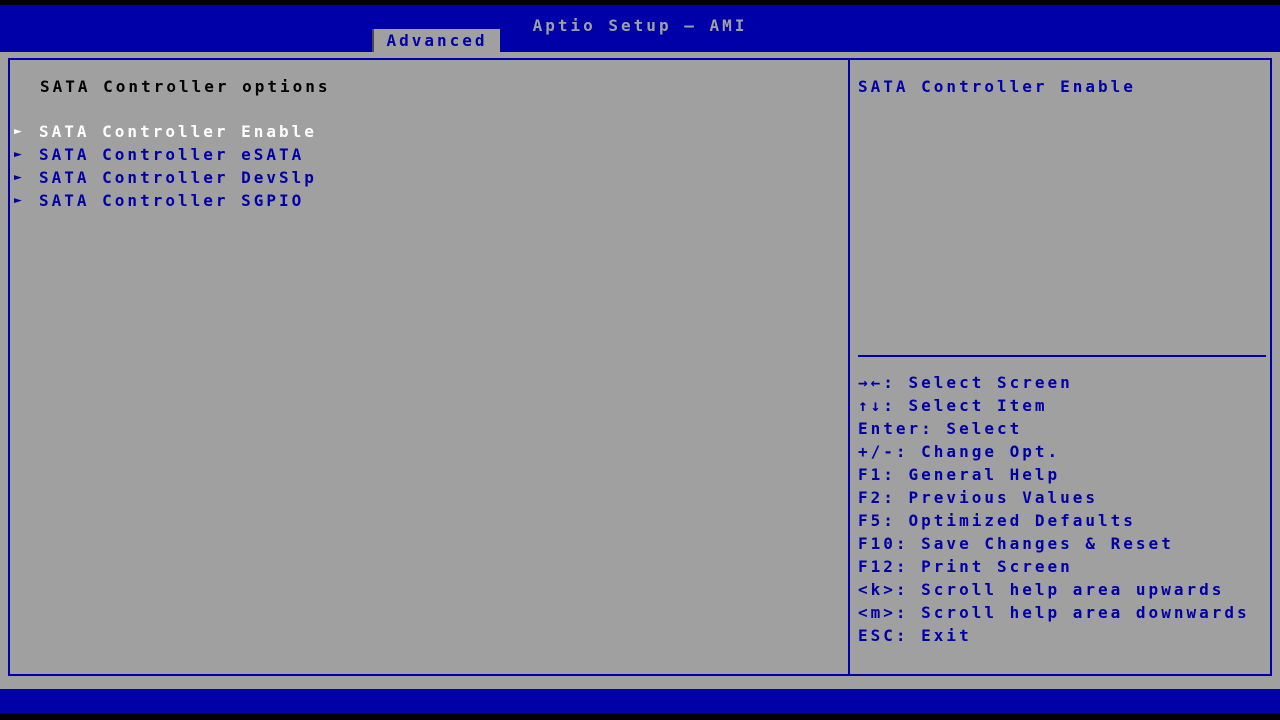 The image size is (1280, 720). Describe the element at coordinates (414, 131) in the screenshot. I see `submenu-item: ► SATA Controller Enable` at that location.